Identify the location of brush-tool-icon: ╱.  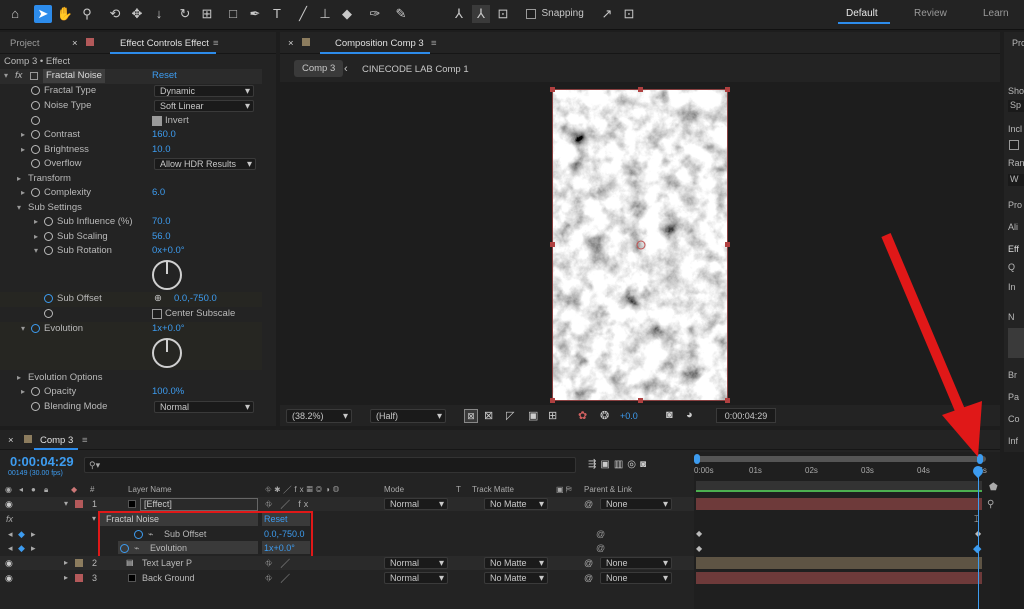
(303, 14).